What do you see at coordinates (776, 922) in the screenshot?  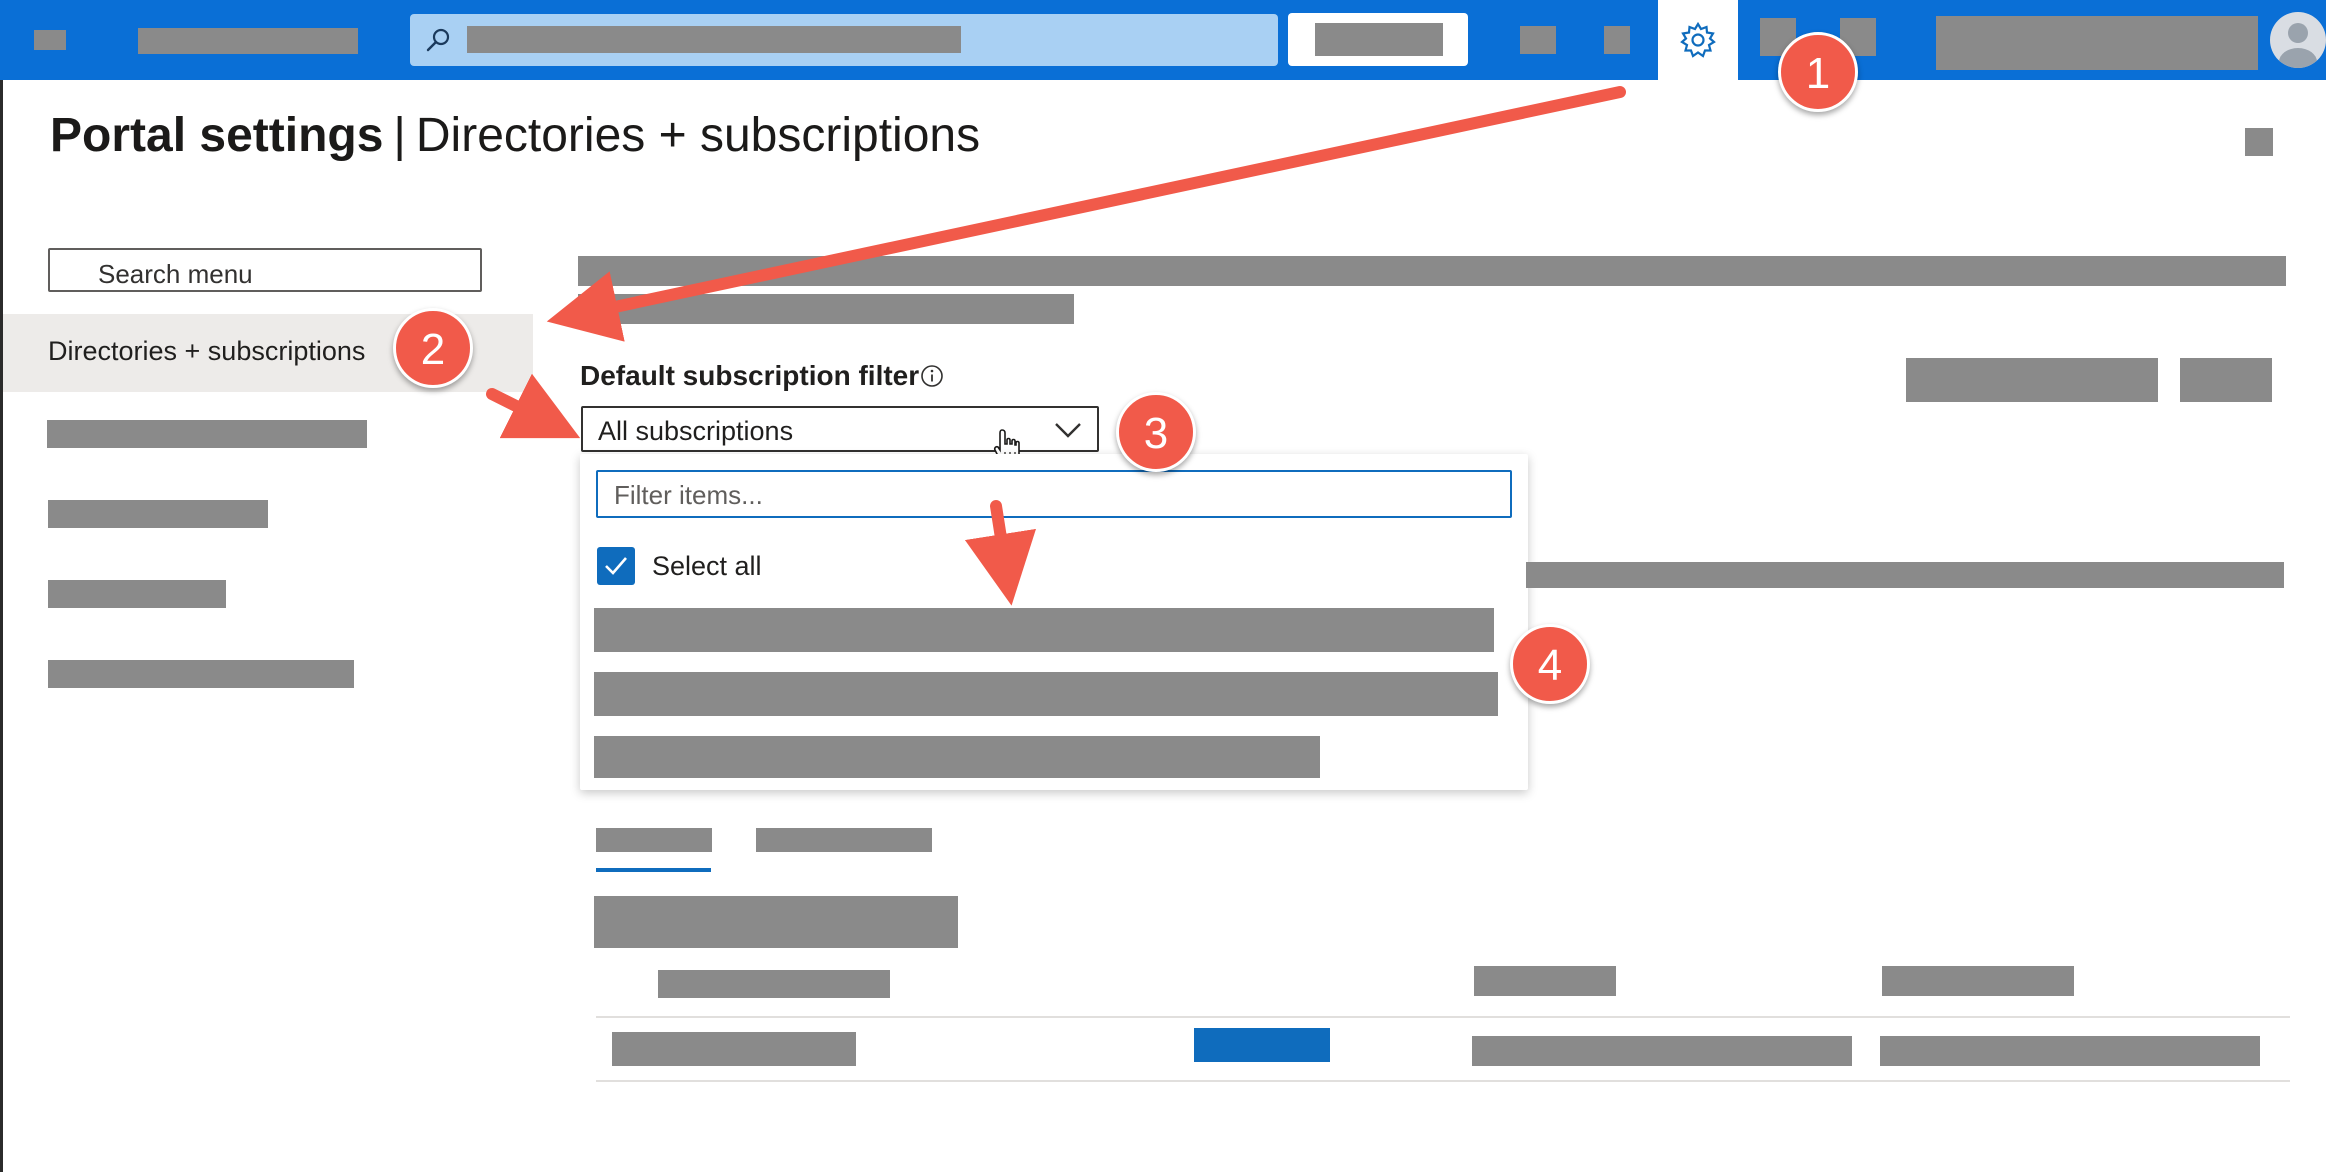 I see `table-toolbar-redacted` at bounding box center [776, 922].